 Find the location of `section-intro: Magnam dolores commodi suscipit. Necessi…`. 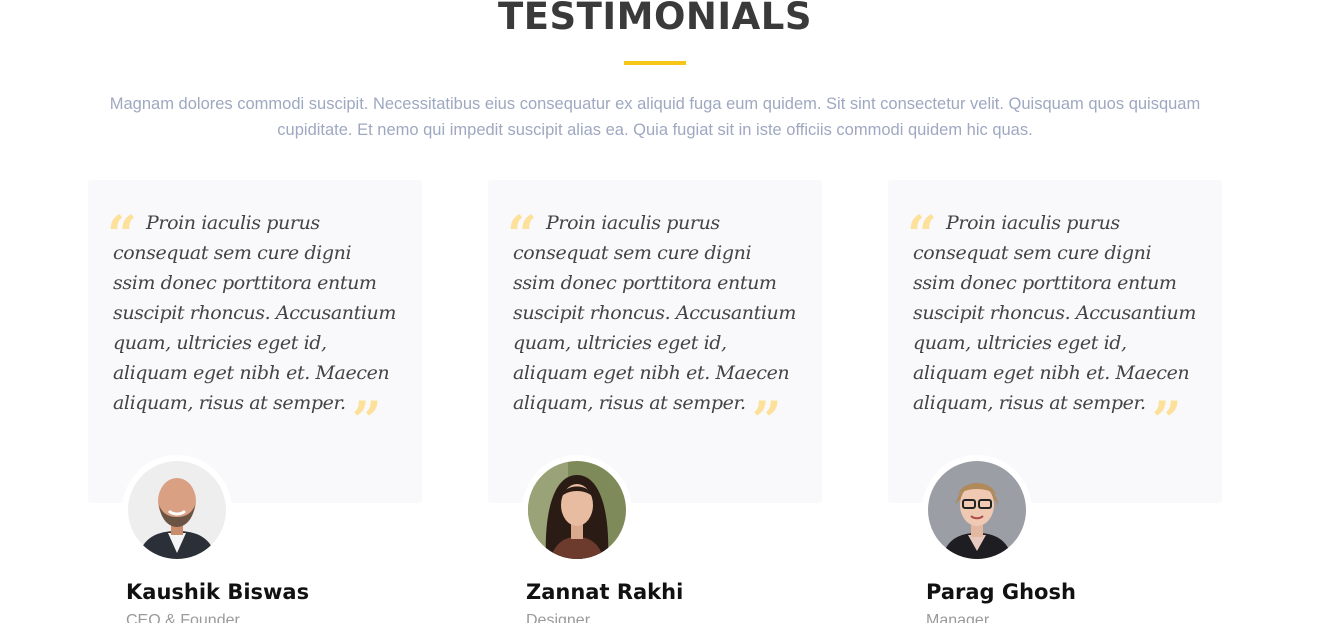

section-intro: Magnam dolores commodi suscipit. Necessi… is located at coordinates (655, 117).